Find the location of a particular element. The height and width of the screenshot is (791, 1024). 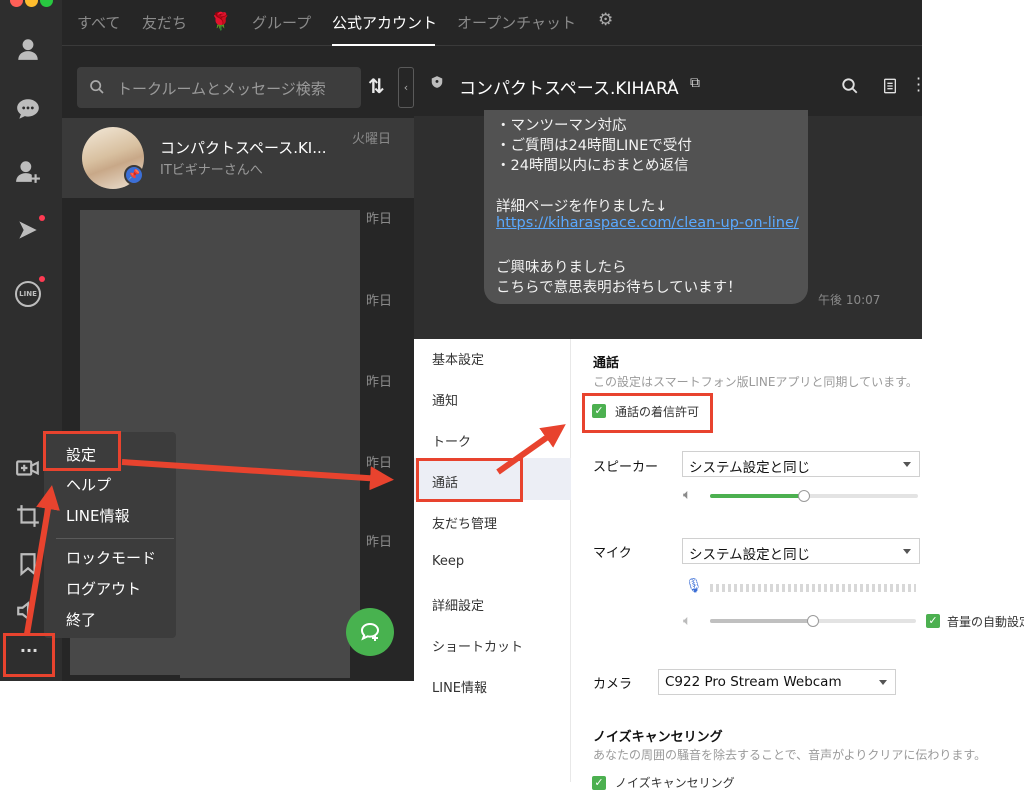

speaker-volume-fill is located at coordinates (757, 496).